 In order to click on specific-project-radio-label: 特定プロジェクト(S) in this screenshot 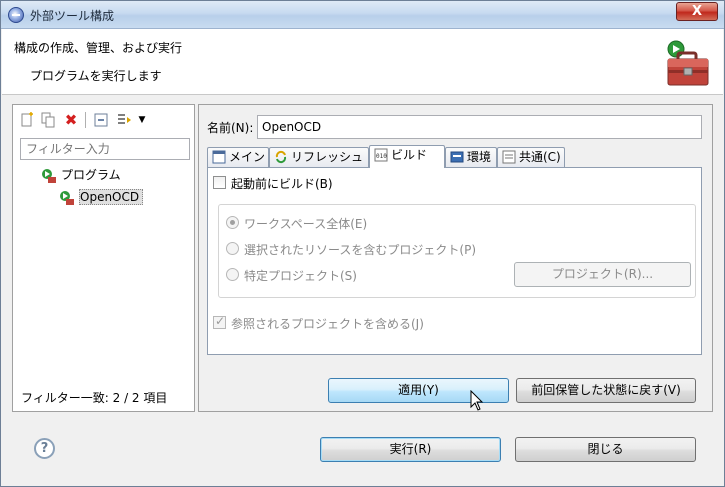, I will do `click(300, 276)`.